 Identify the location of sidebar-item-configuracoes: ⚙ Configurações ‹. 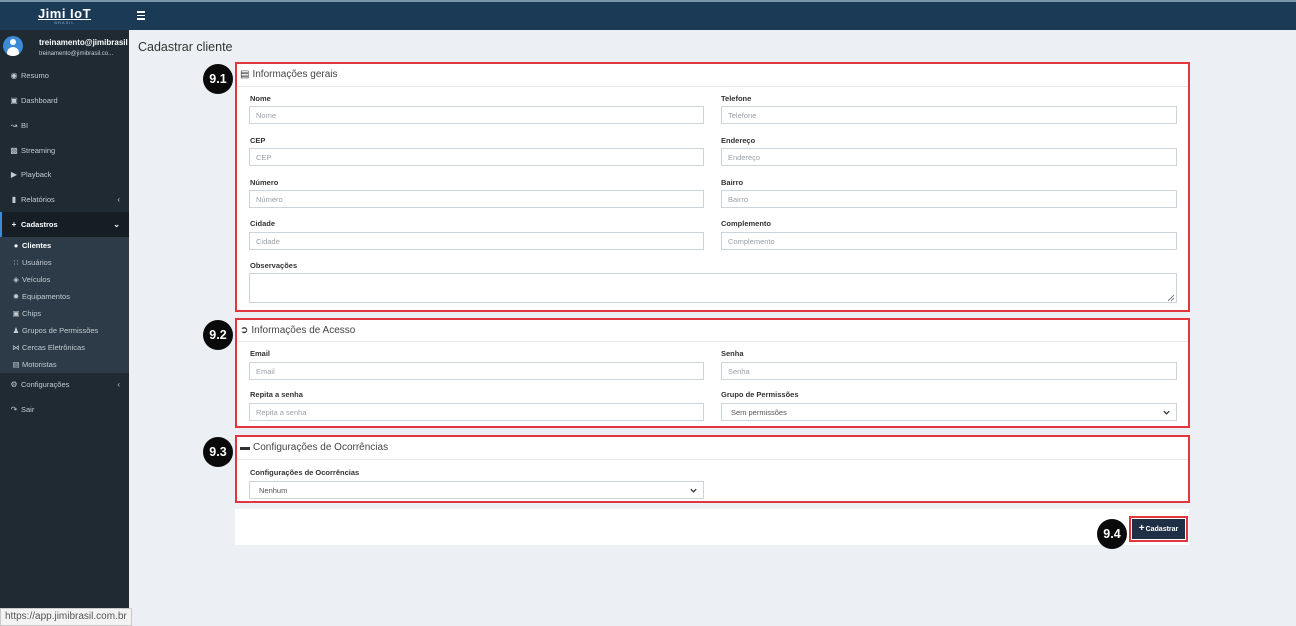
(64, 384).